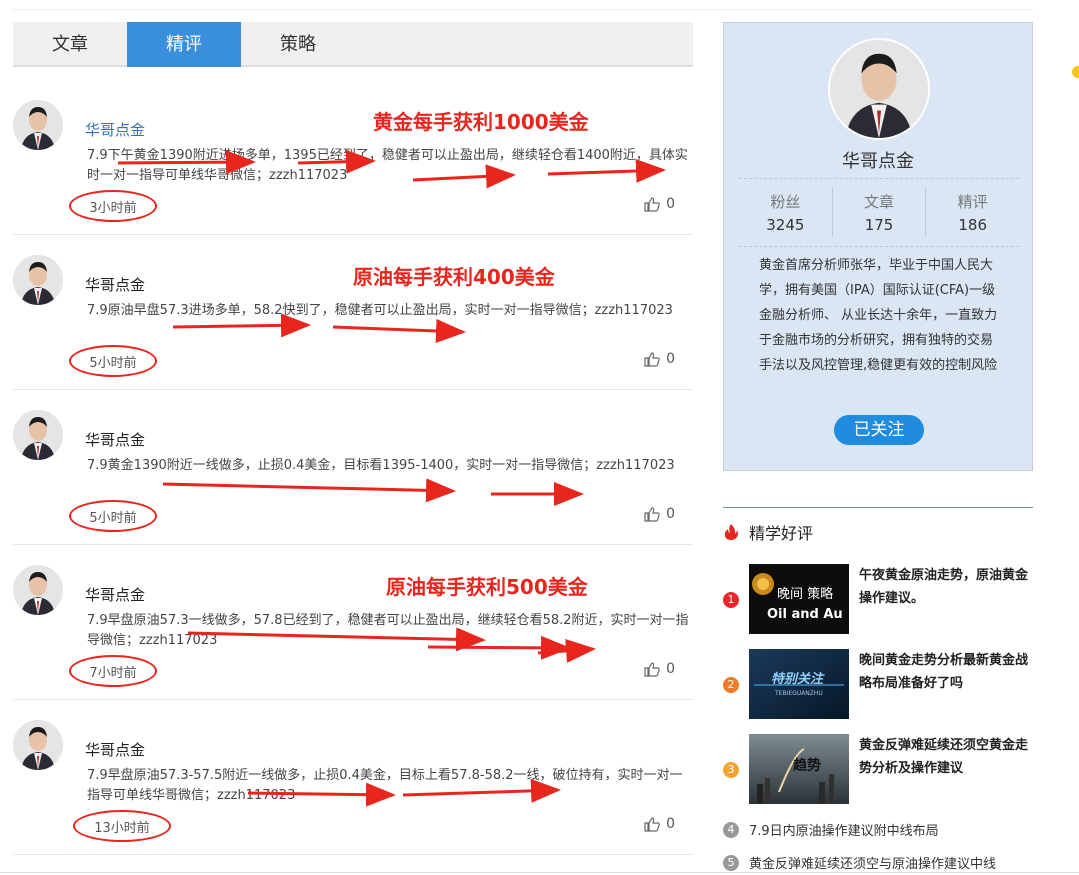  Describe the element at coordinates (946, 587) in the screenshot. I see `recommend-item-title: 午夜黄金原油走势，原油黄金操作建议。` at that location.